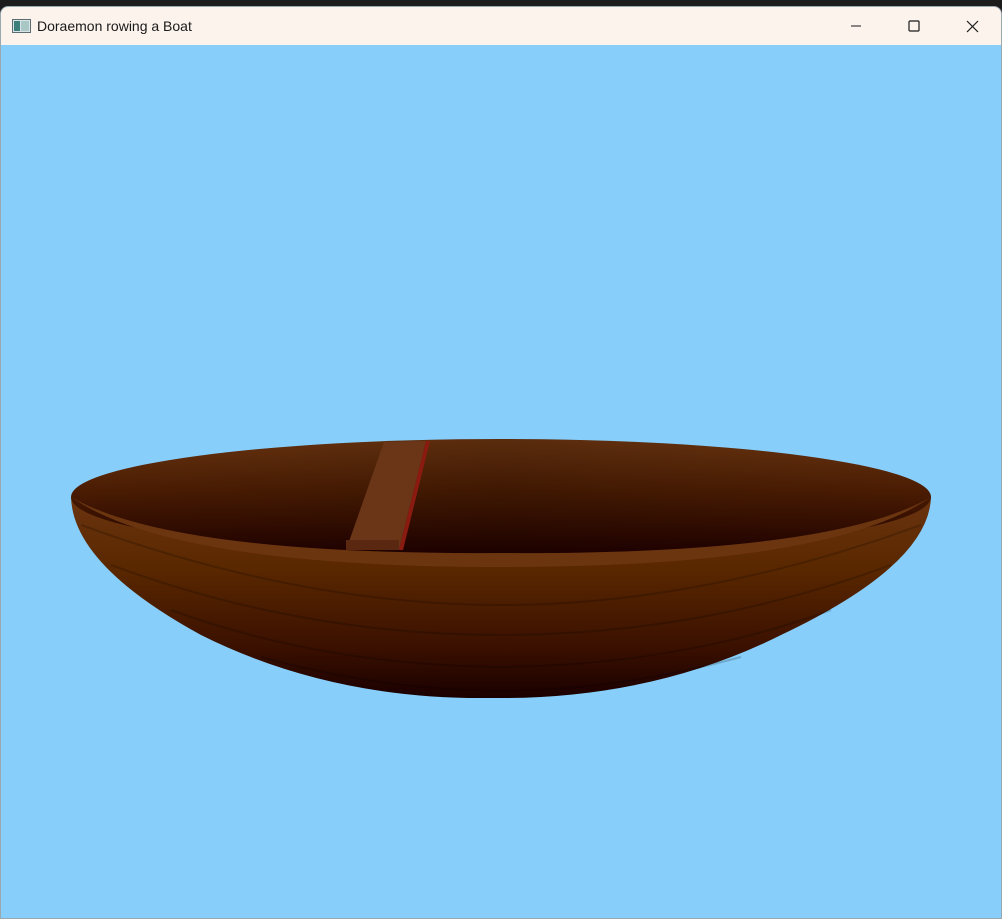  I want to click on opengl-window-icon, so click(21, 26).